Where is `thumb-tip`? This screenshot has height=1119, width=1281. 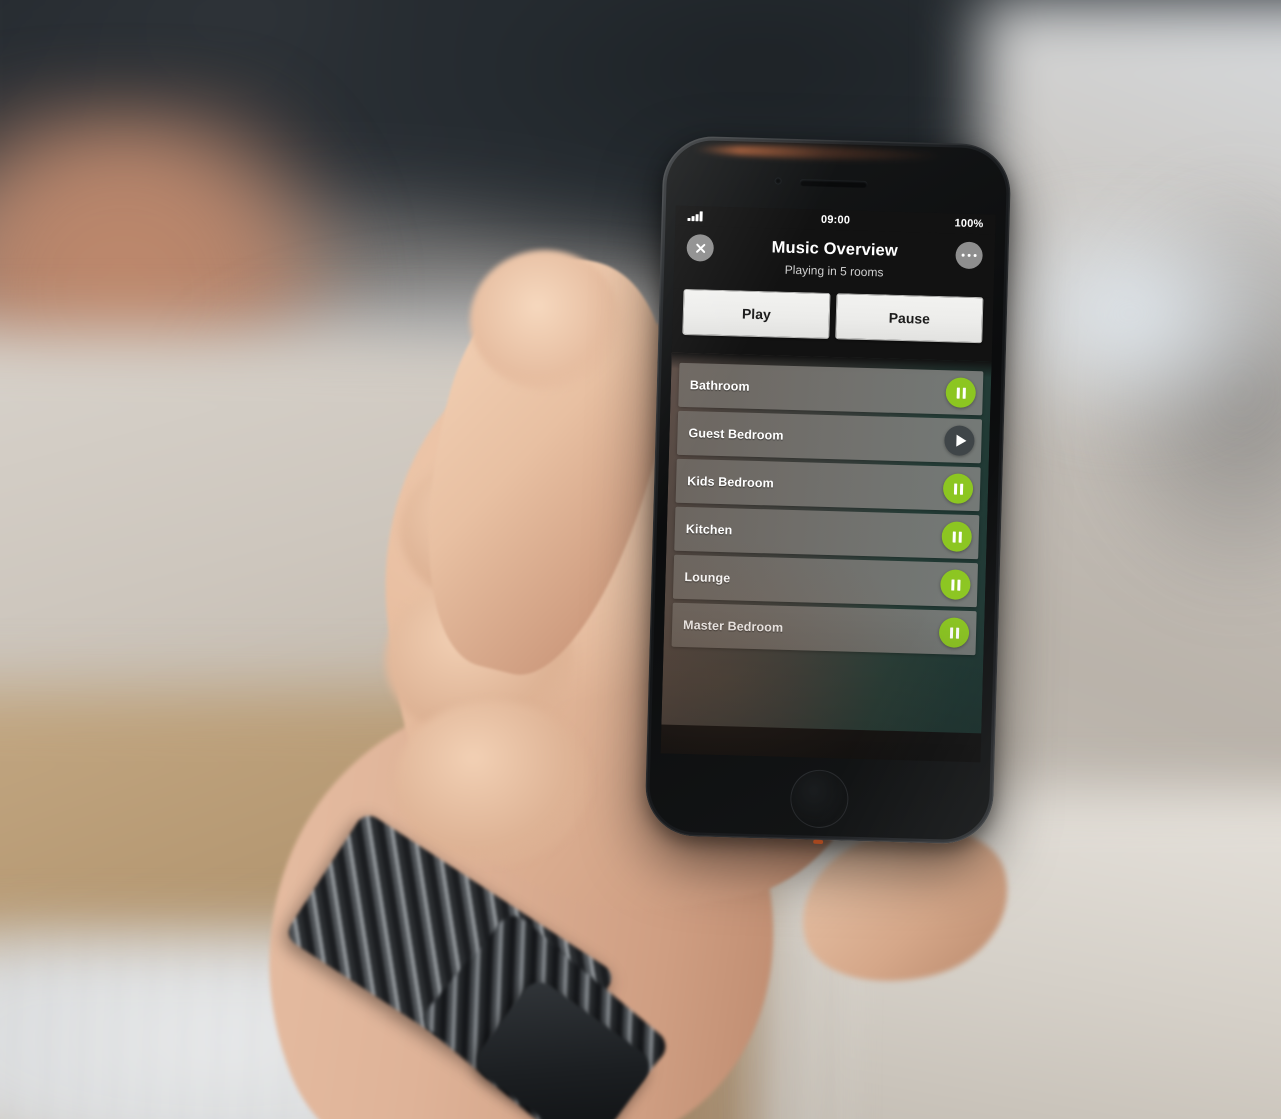 thumb-tip is located at coordinates (545, 320).